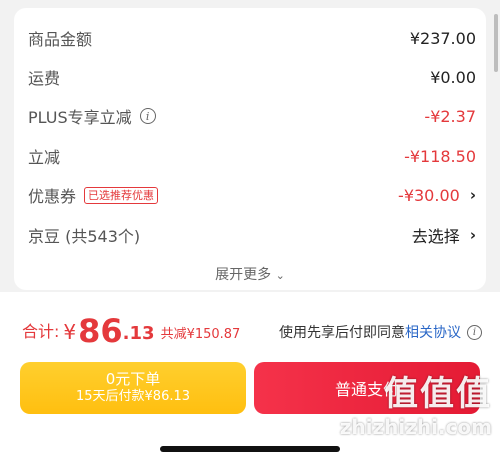  I want to click on expand-more-label: 展开更多, so click(243, 275).